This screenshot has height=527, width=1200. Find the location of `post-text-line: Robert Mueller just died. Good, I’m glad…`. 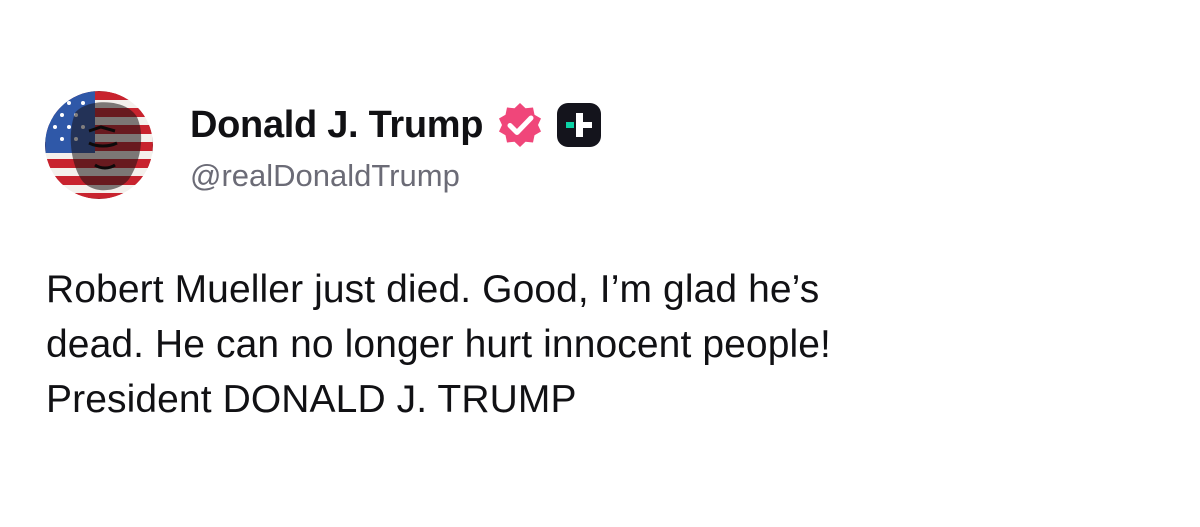

post-text-line: Robert Mueller just died. Good, I’m glad… is located at coordinates (433, 289).